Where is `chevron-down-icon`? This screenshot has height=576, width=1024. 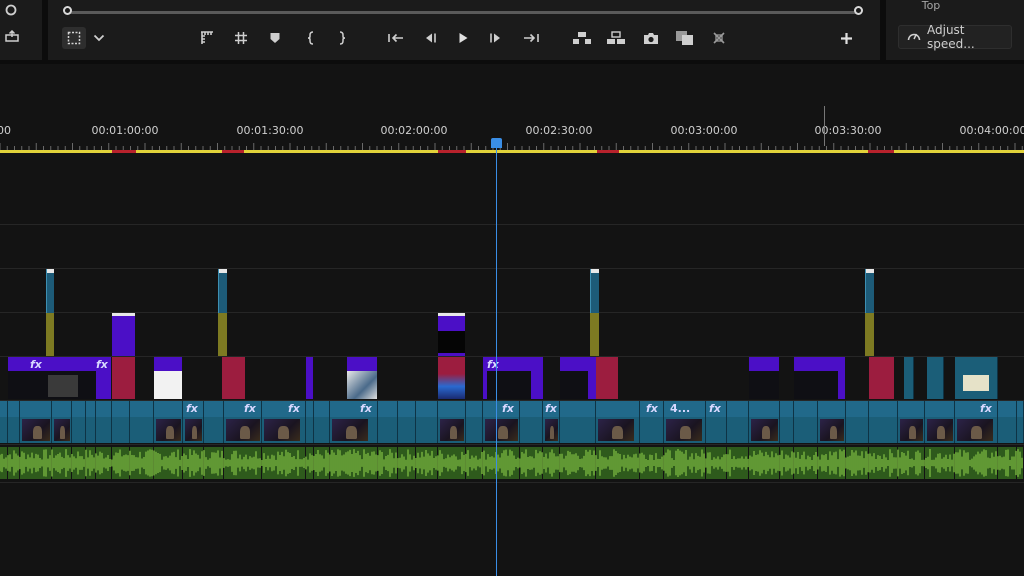
chevron-down-icon is located at coordinates (99, 38).